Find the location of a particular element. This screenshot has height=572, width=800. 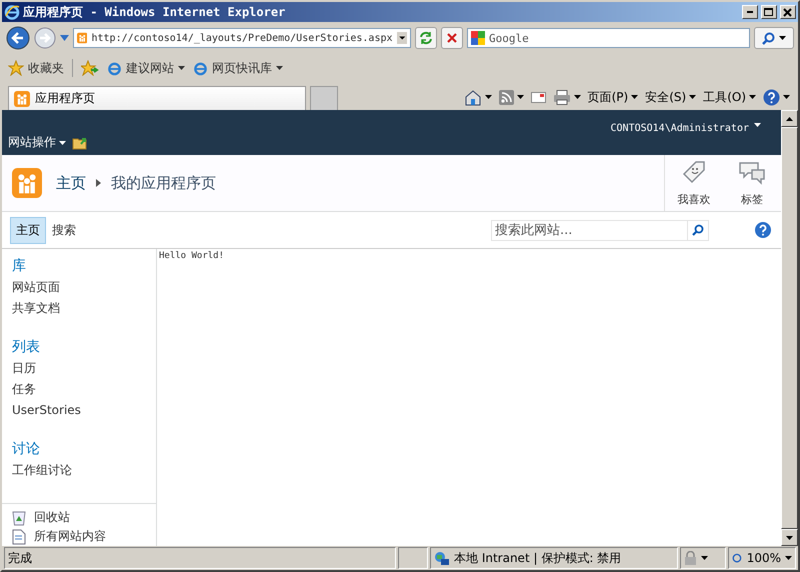

nav-heading: 库 is located at coordinates (79, 266).